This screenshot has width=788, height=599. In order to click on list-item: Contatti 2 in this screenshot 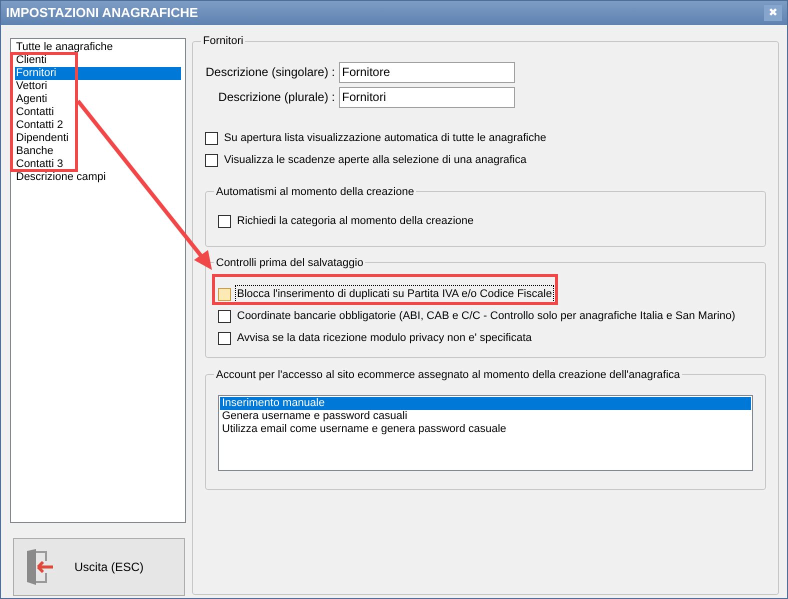, I will do `click(98, 125)`.